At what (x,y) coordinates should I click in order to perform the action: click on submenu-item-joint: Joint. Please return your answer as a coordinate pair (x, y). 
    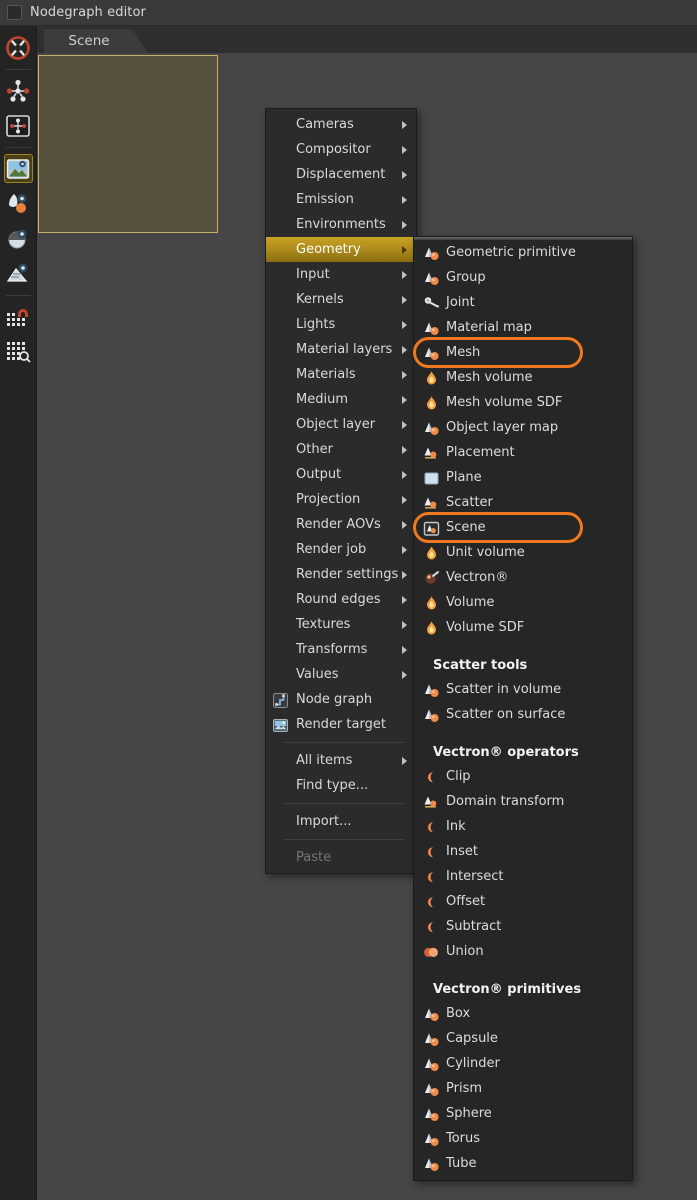
    Looking at the image, I should click on (523, 302).